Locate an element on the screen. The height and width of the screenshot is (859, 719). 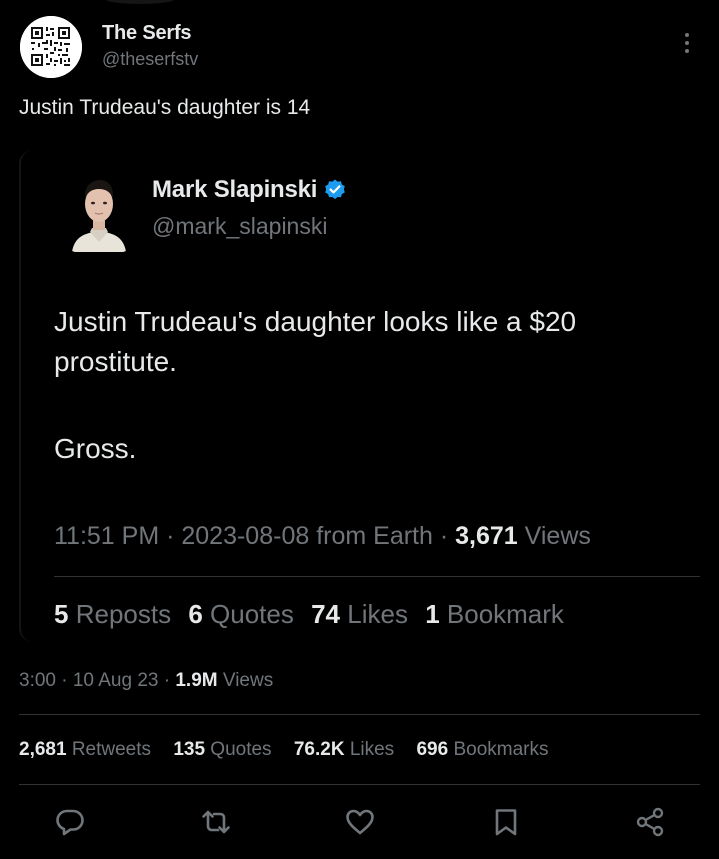
like-icon is located at coordinates (360, 822).